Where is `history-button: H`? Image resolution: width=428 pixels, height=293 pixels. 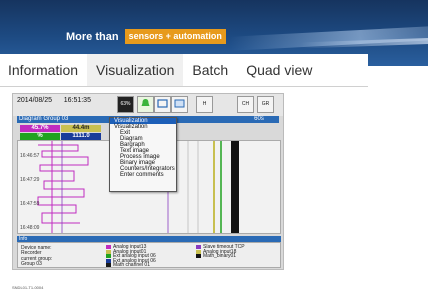
history-button: H is located at coordinates (204, 104).